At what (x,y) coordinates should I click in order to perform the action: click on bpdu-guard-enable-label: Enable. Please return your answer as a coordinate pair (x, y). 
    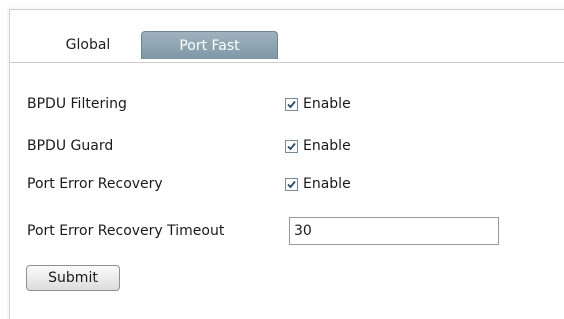
    Looking at the image, I should click on (327, 146).